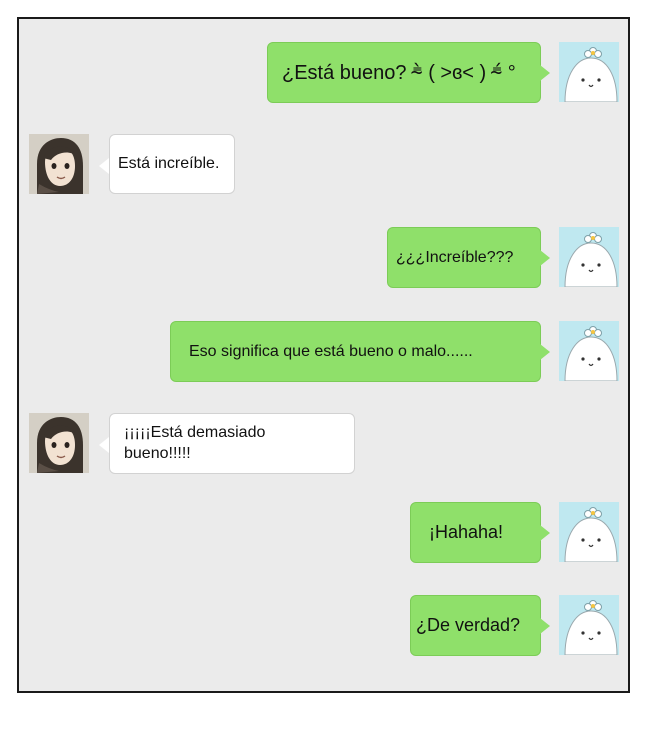  What do you see at coordinates (169, 163) in the screenshot?
I see `message-text: Está increíble.` at bounding box center [169, 163].